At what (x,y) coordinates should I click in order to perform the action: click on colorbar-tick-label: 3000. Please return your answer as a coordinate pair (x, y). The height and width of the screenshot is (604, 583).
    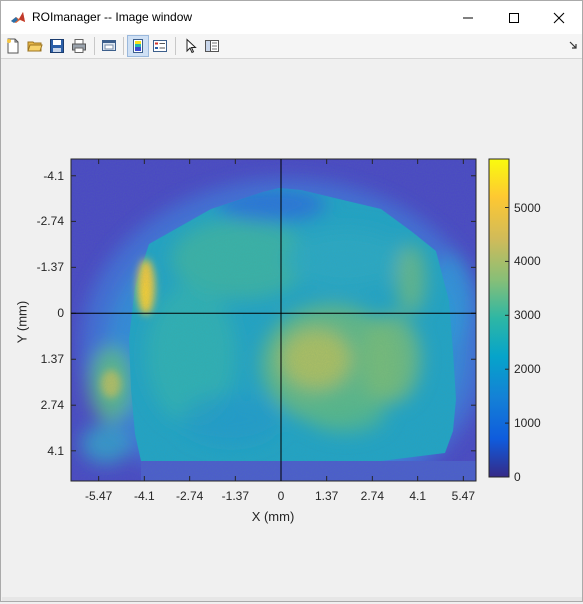
    Looking at the image, I should click on (527, 315).